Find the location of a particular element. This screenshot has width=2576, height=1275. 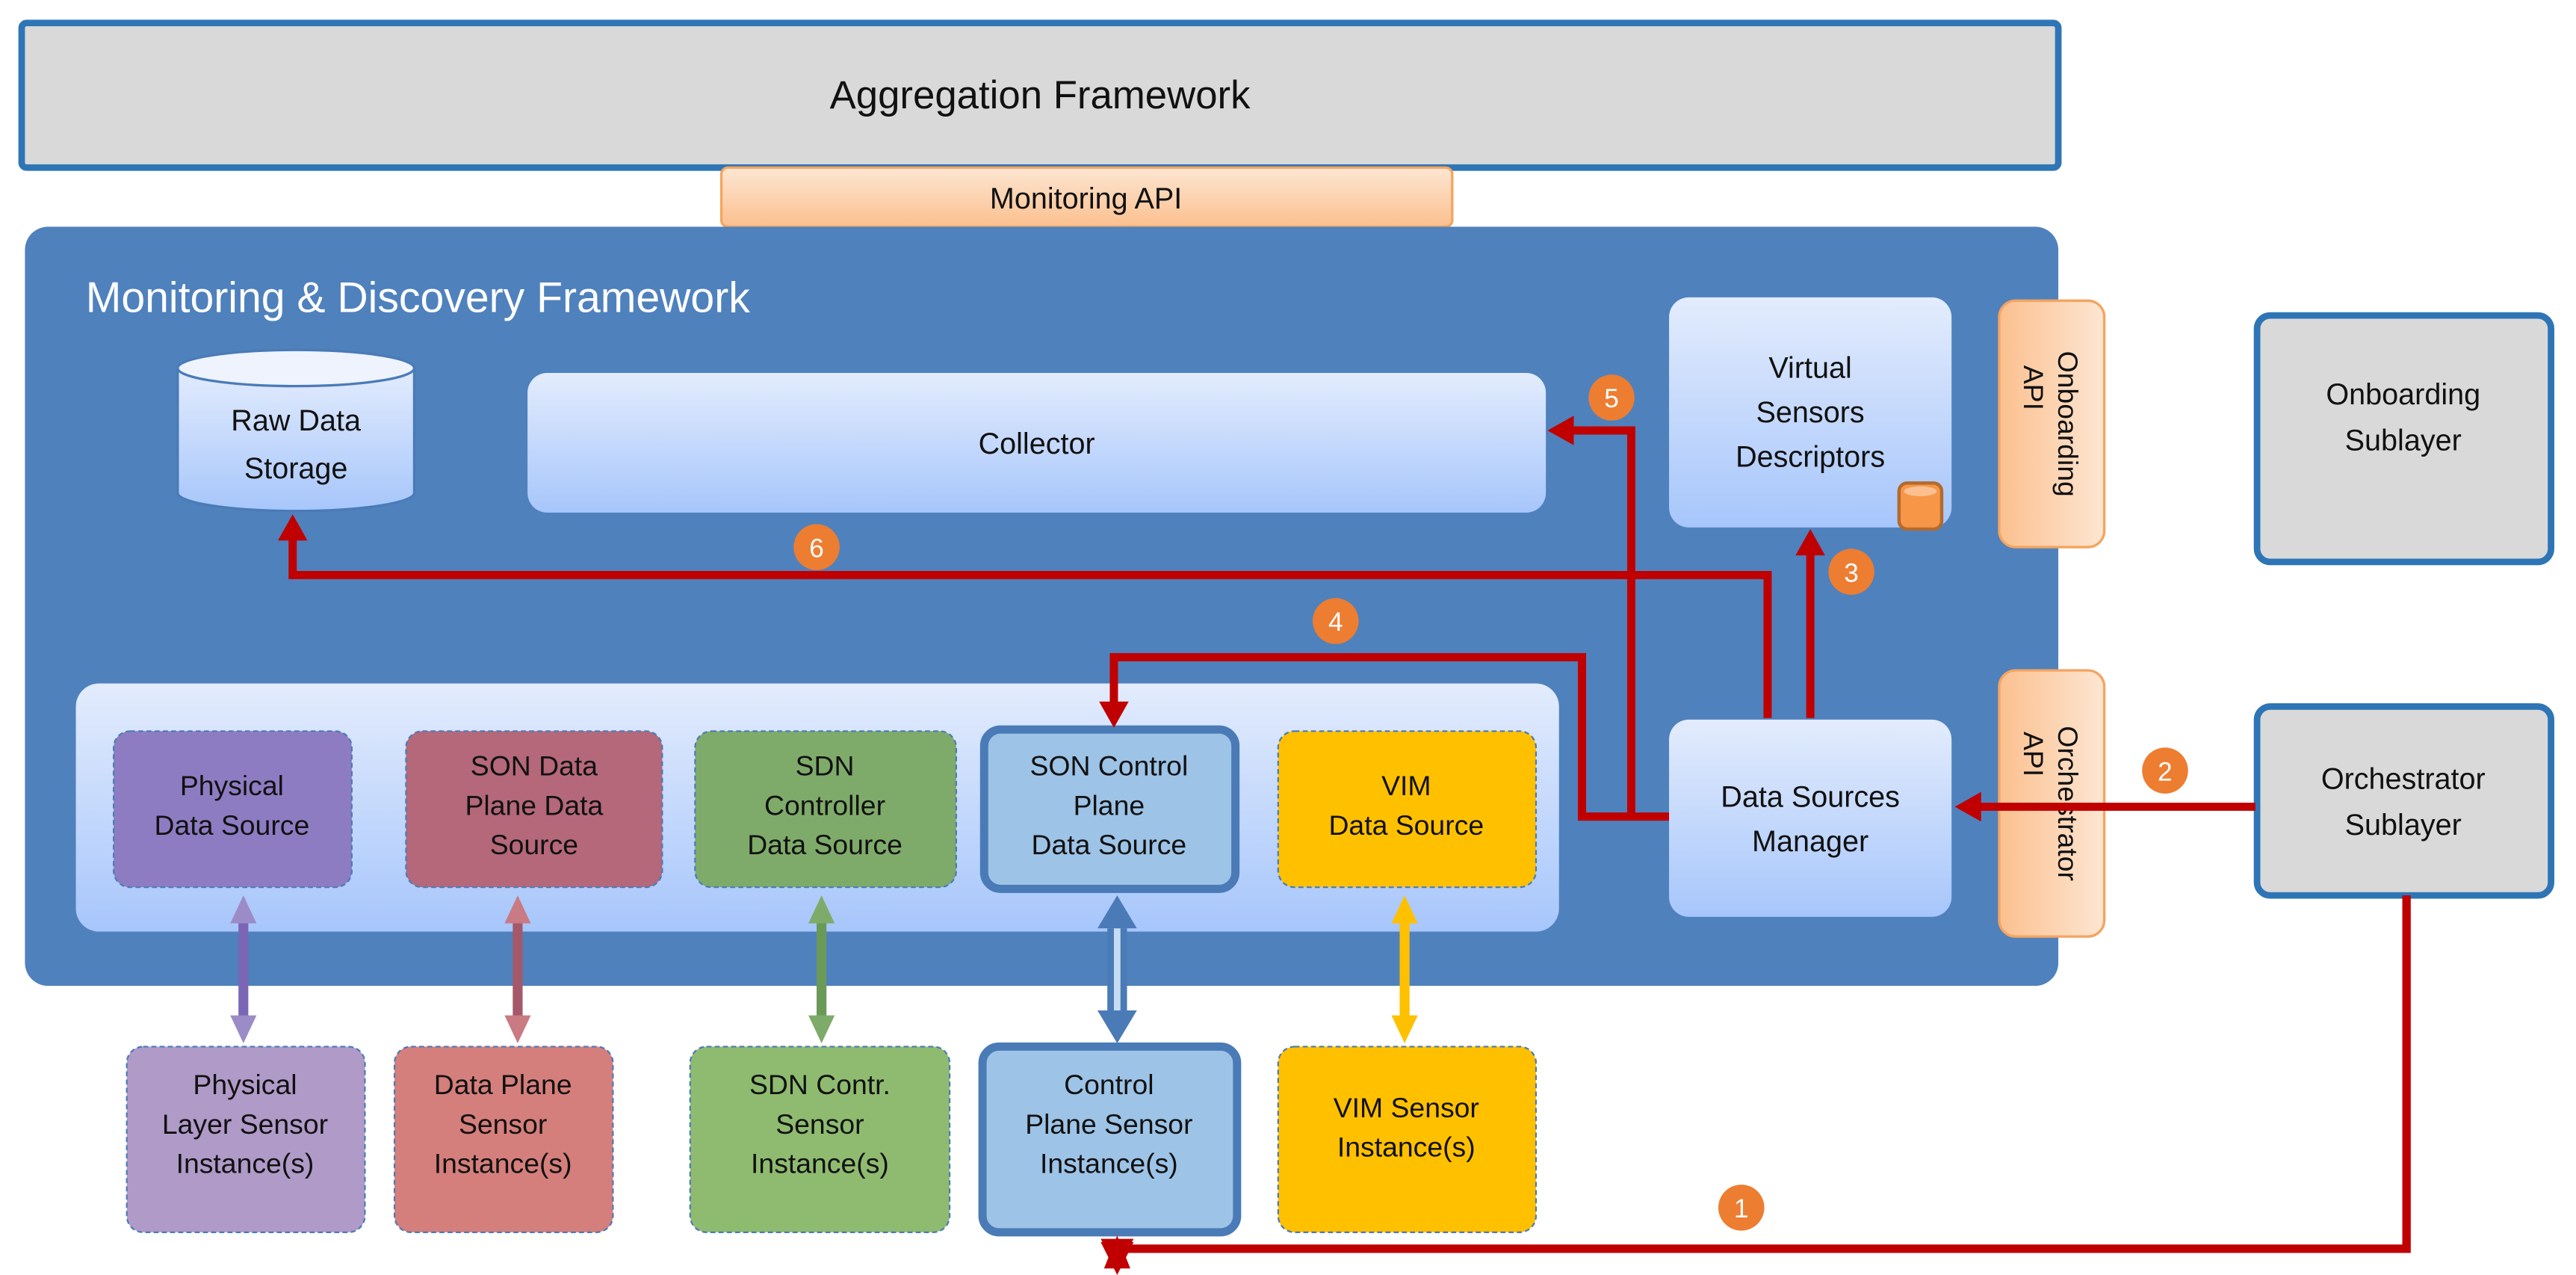

monitoring-api: Monitoring API is located at coordinates (1086, 198).